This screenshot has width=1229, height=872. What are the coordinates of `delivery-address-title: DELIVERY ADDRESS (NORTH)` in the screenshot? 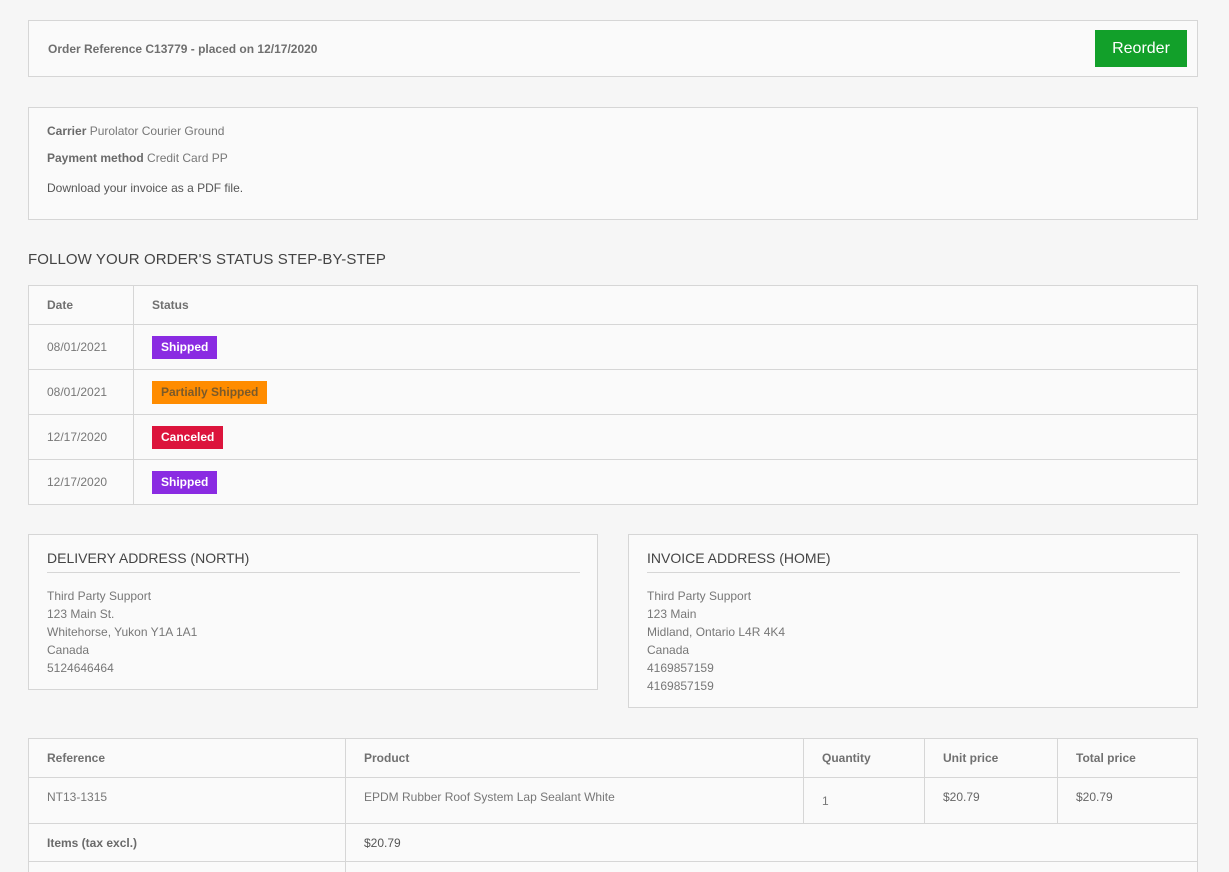 It's located at (313, 561).